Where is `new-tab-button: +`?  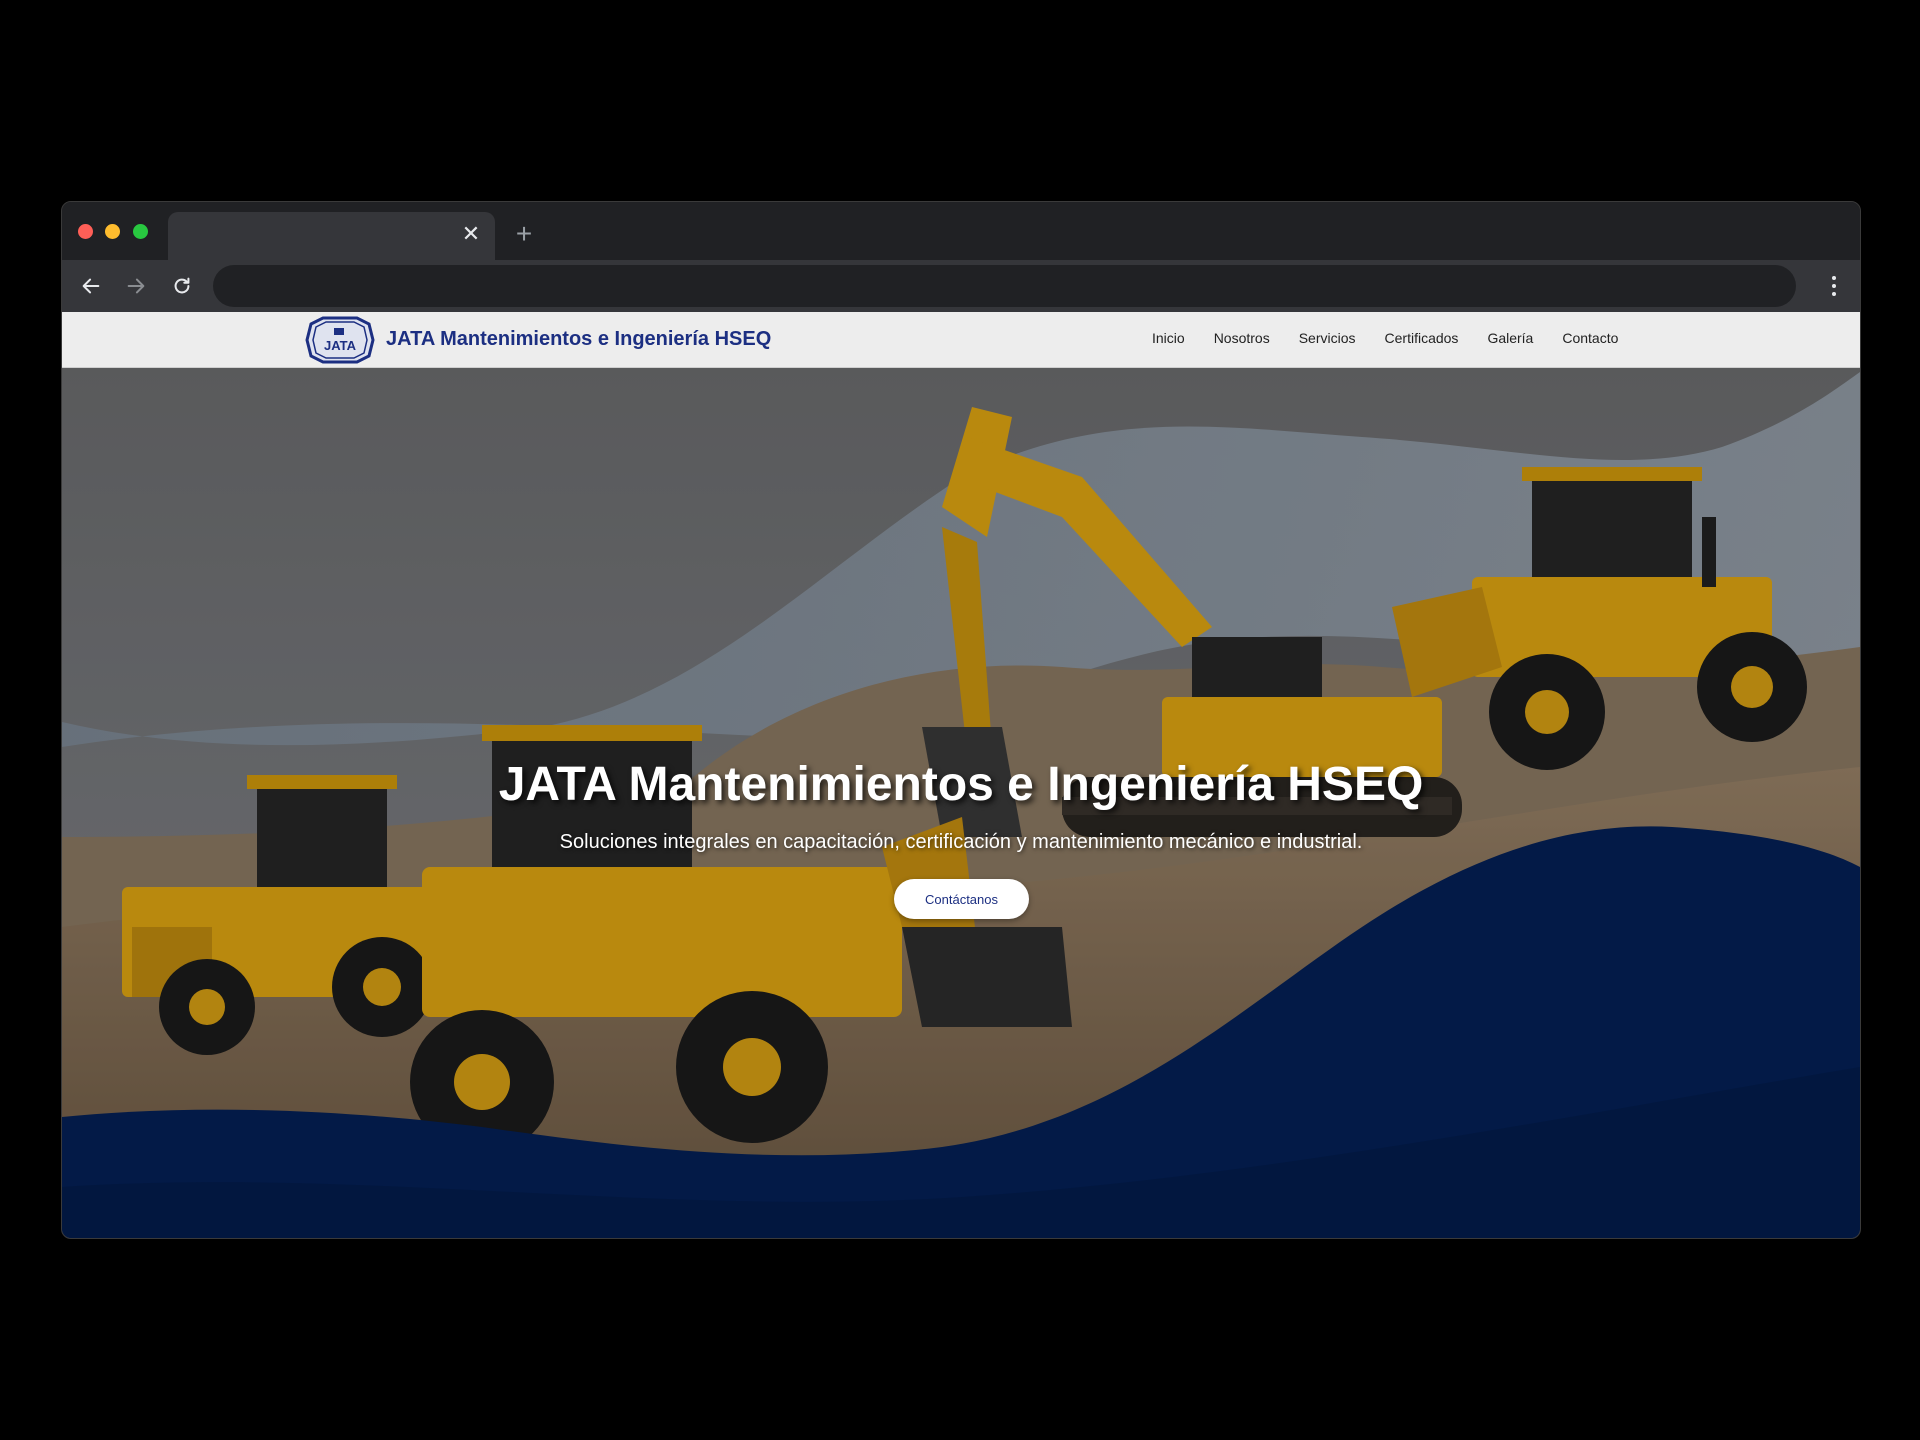 new-tab-button: + is located at coordinates (524, 234).